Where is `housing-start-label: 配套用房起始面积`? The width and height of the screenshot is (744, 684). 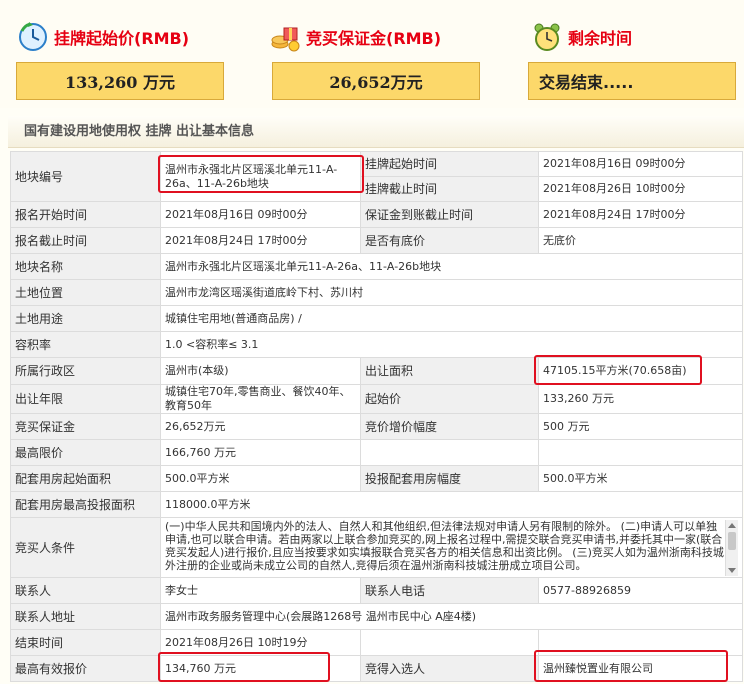
housing-start-label: 配套用房起始面积 is located at coordinates (85, 478).